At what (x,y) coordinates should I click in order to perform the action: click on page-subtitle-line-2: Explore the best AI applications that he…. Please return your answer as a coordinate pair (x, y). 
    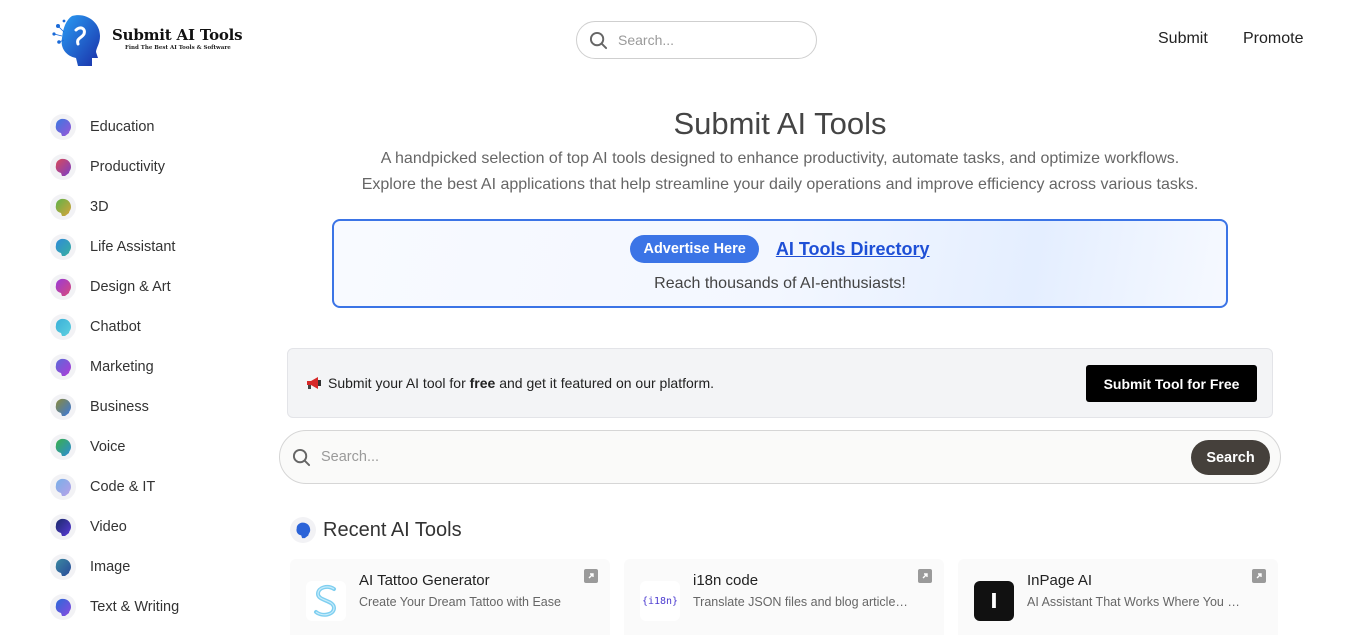
    Looking at the image, I should click on (780, 184).